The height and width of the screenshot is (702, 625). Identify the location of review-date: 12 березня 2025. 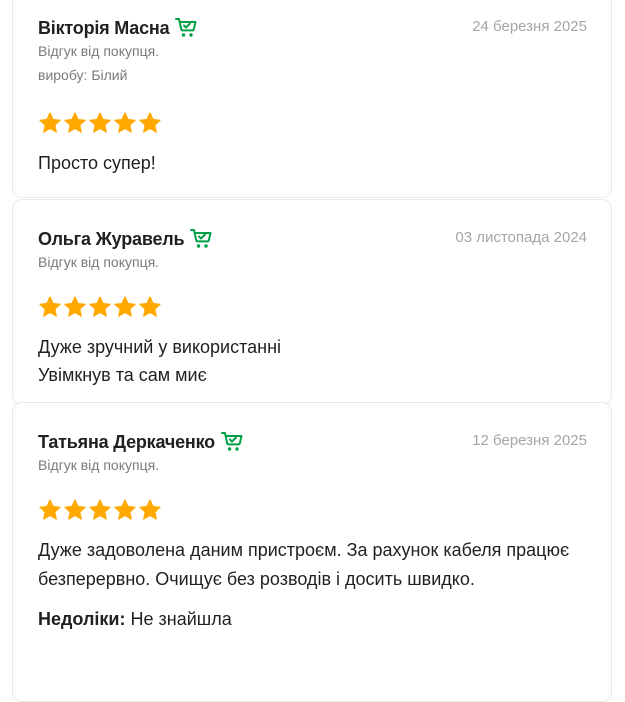
(529, 440).